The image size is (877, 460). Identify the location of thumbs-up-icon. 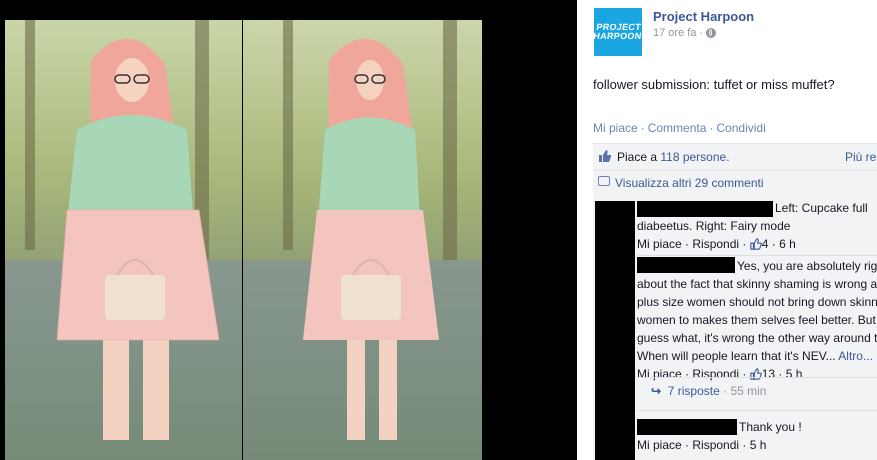
(605, 156).